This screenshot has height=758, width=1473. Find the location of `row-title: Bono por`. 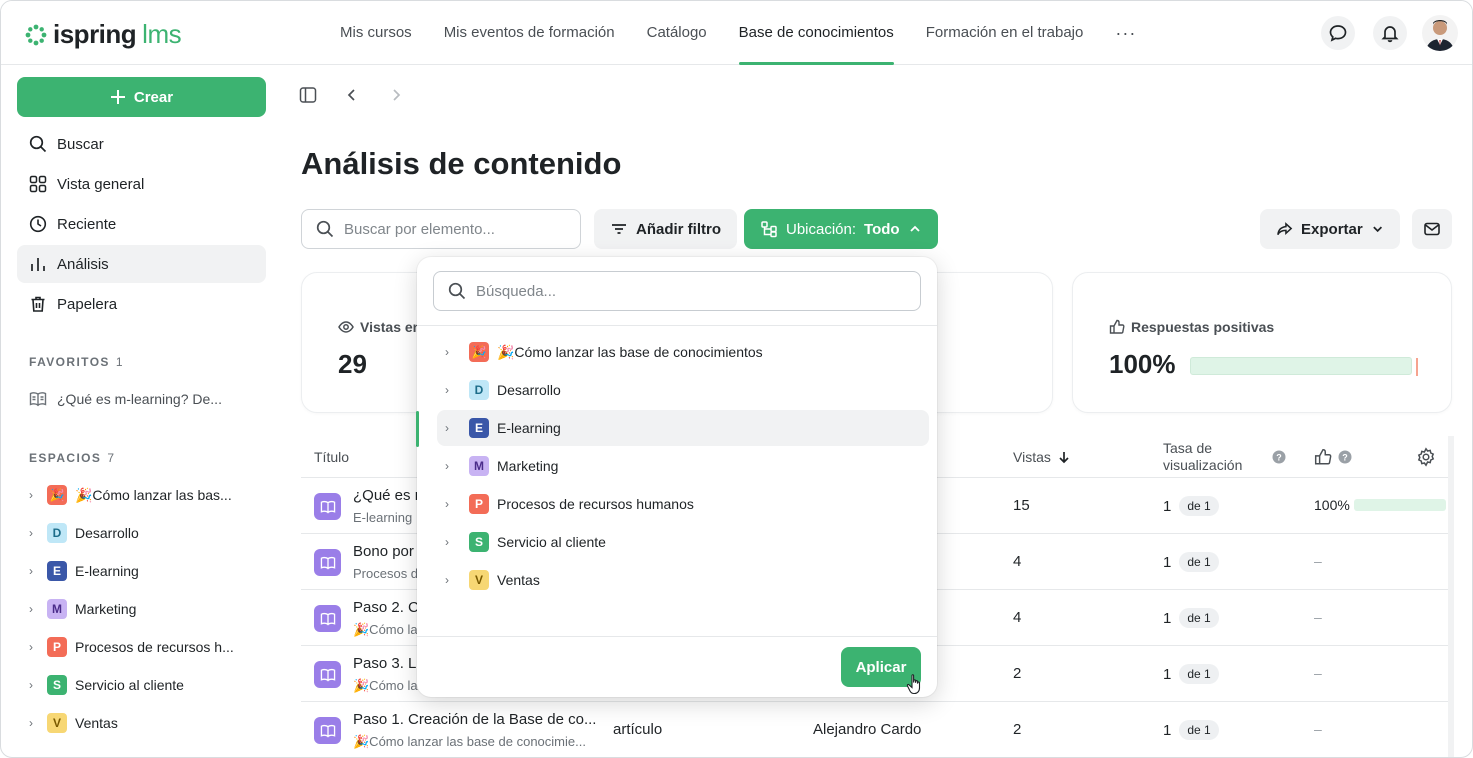

row-title: Bono por is located at coordinates (383, 551).